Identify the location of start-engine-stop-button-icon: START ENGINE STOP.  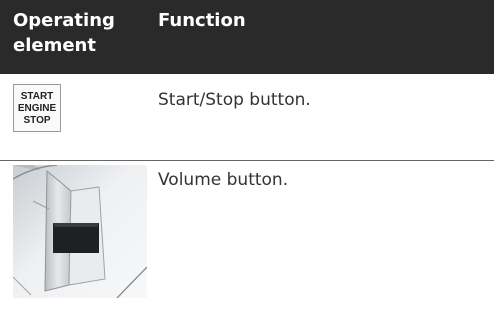
(37, 108).